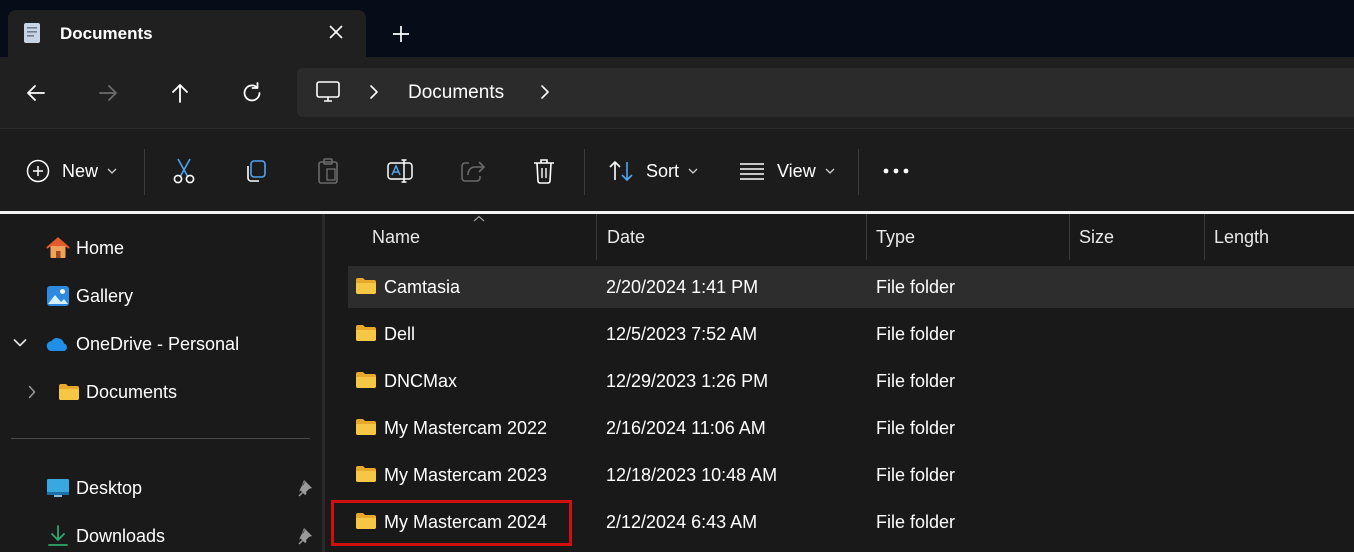 This screenshot has height=552, width=1354. What do you see at coordinates (109, 487) in the screenshot?
I see `sidebar-item-label: Desktop` at bounding box center [109, 487].